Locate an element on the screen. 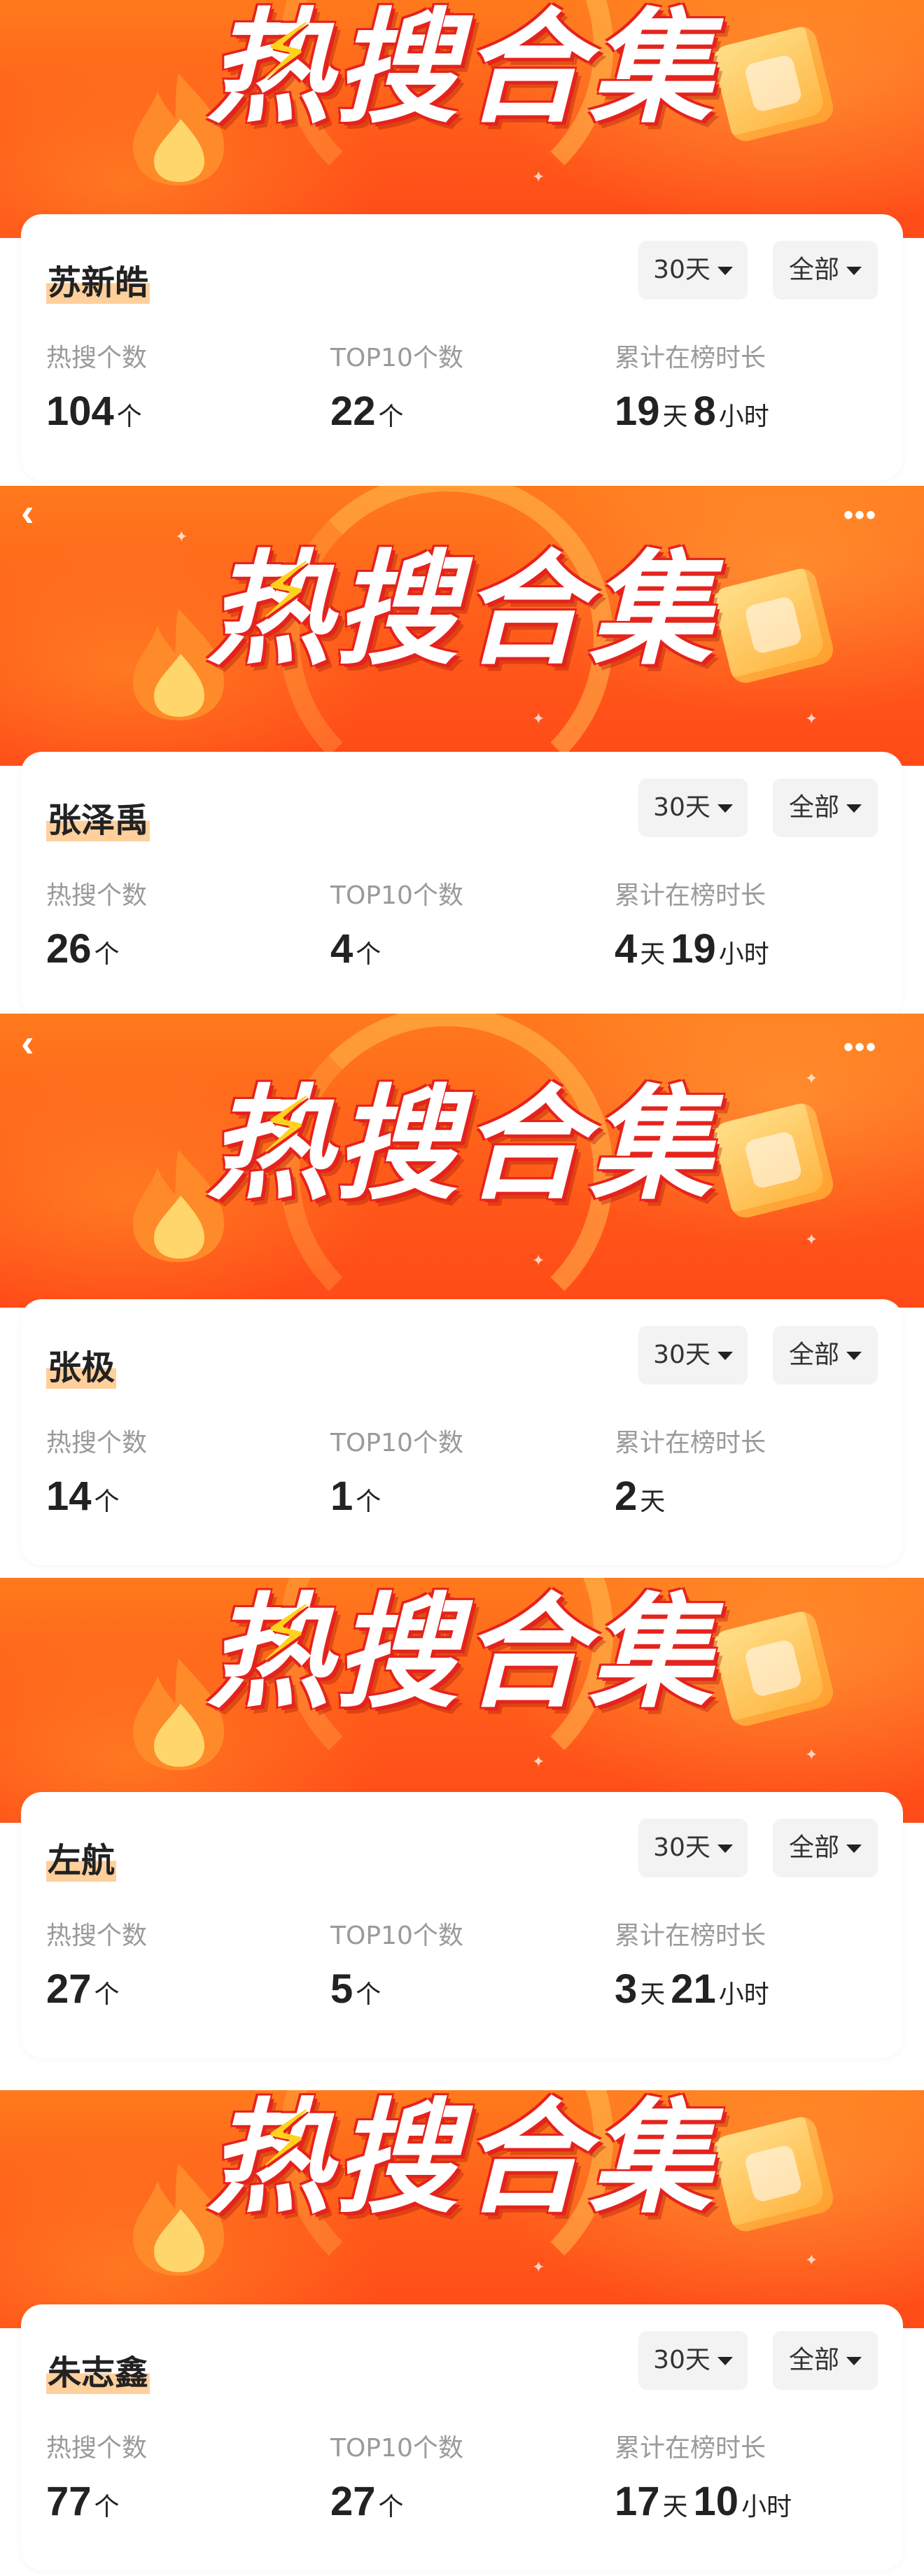 This screenshot has width=924, height=2576. days-value: 19 is located at coordinates (637, 411).